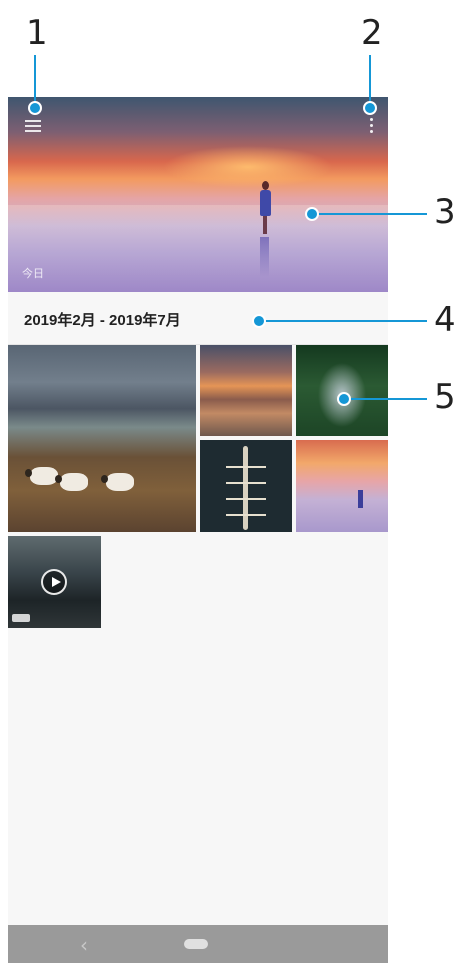  What do you see at coordinates (198, 248) in the screenshot?
I see `hero-water` at bounding box center [198, 248].